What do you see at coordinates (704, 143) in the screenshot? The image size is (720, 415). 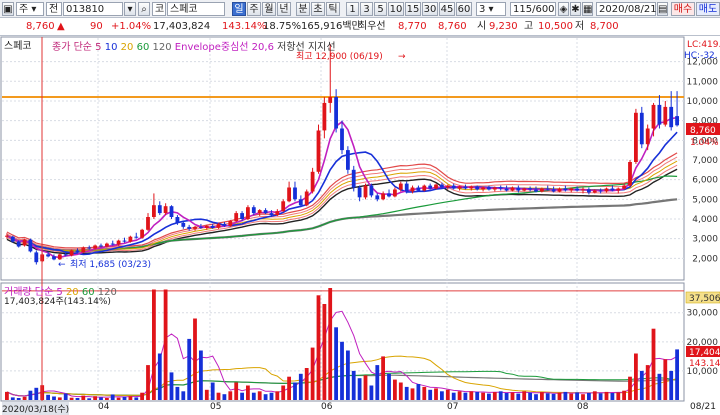 I see `pct-badge-text: 1.04%` at bounding box center [704, 143].